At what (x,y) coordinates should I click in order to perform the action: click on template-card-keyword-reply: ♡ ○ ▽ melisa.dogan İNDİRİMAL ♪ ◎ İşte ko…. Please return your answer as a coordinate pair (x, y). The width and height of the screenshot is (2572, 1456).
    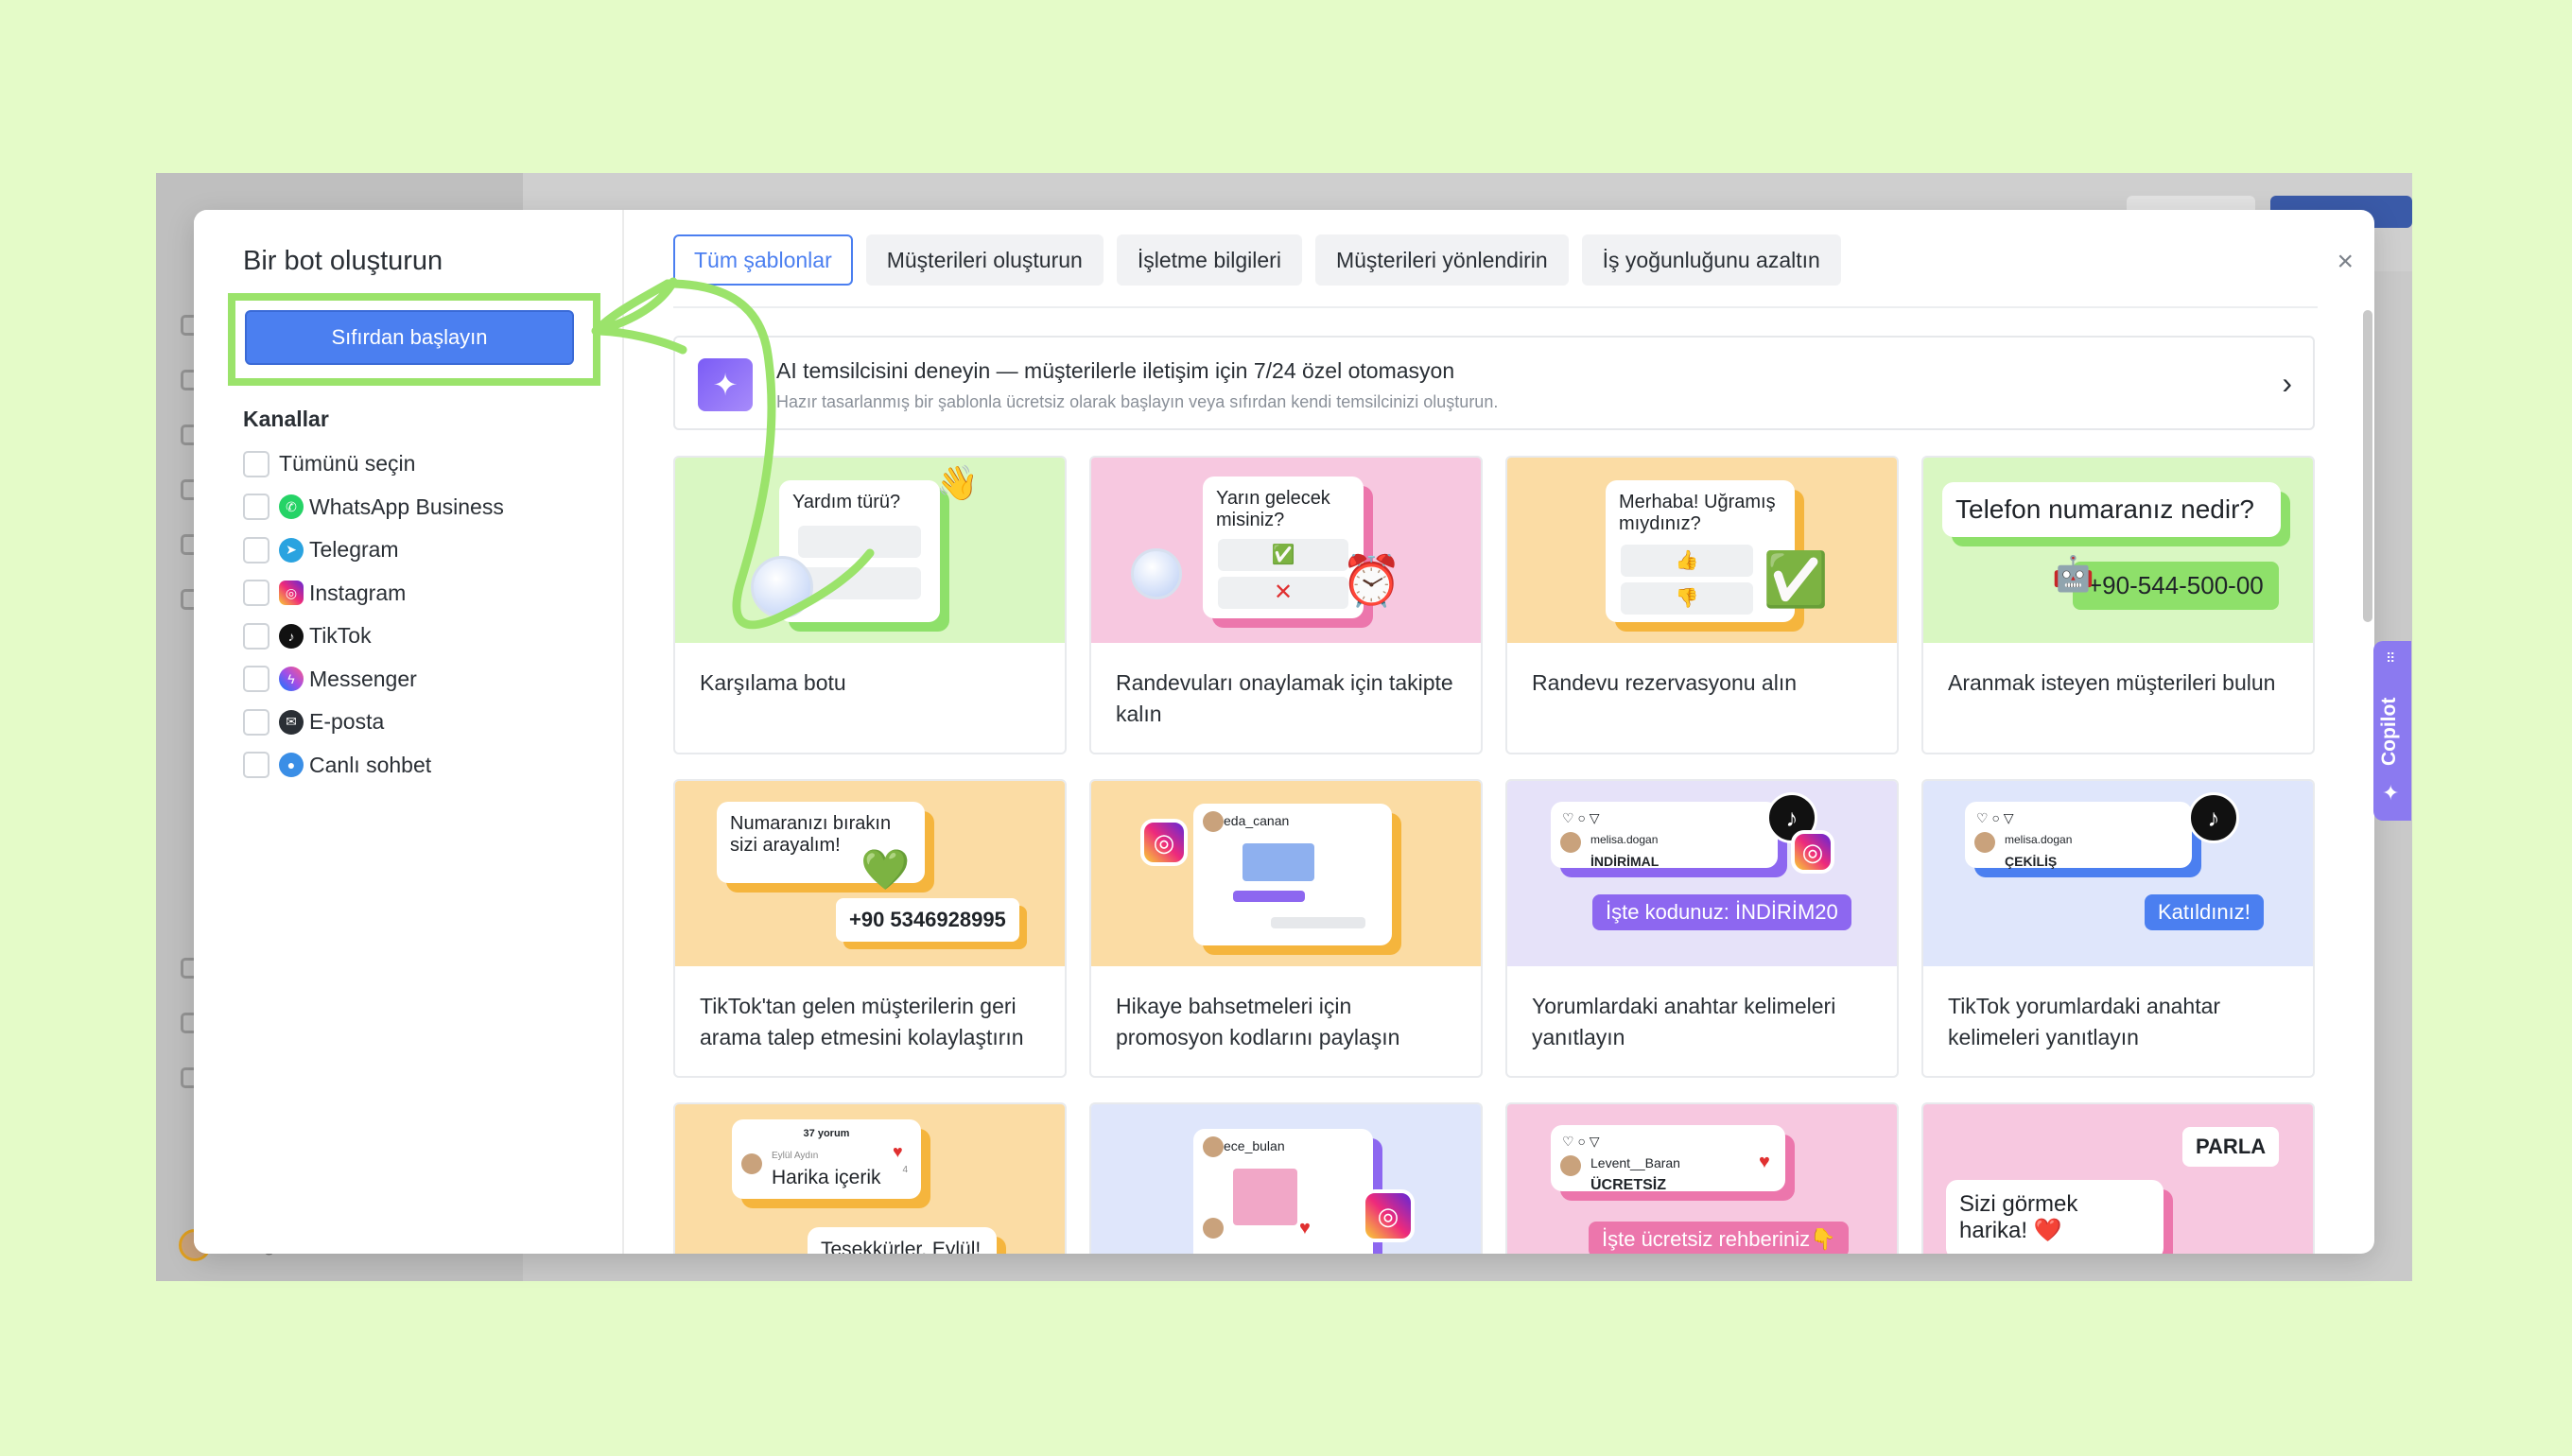
    Looking at the image, I should click on (1702, 928).